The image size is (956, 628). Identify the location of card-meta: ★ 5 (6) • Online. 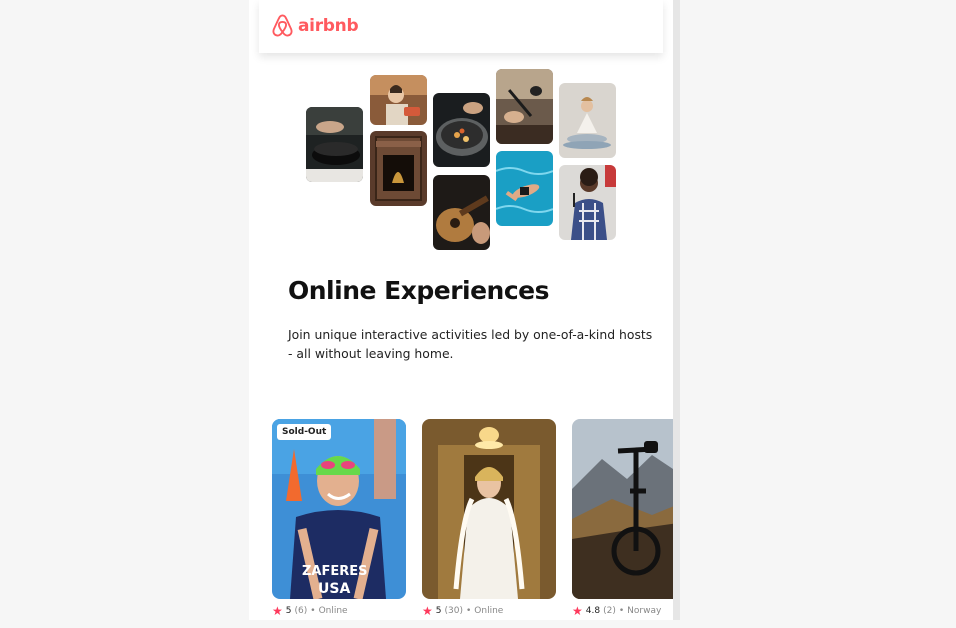
(339, 611).